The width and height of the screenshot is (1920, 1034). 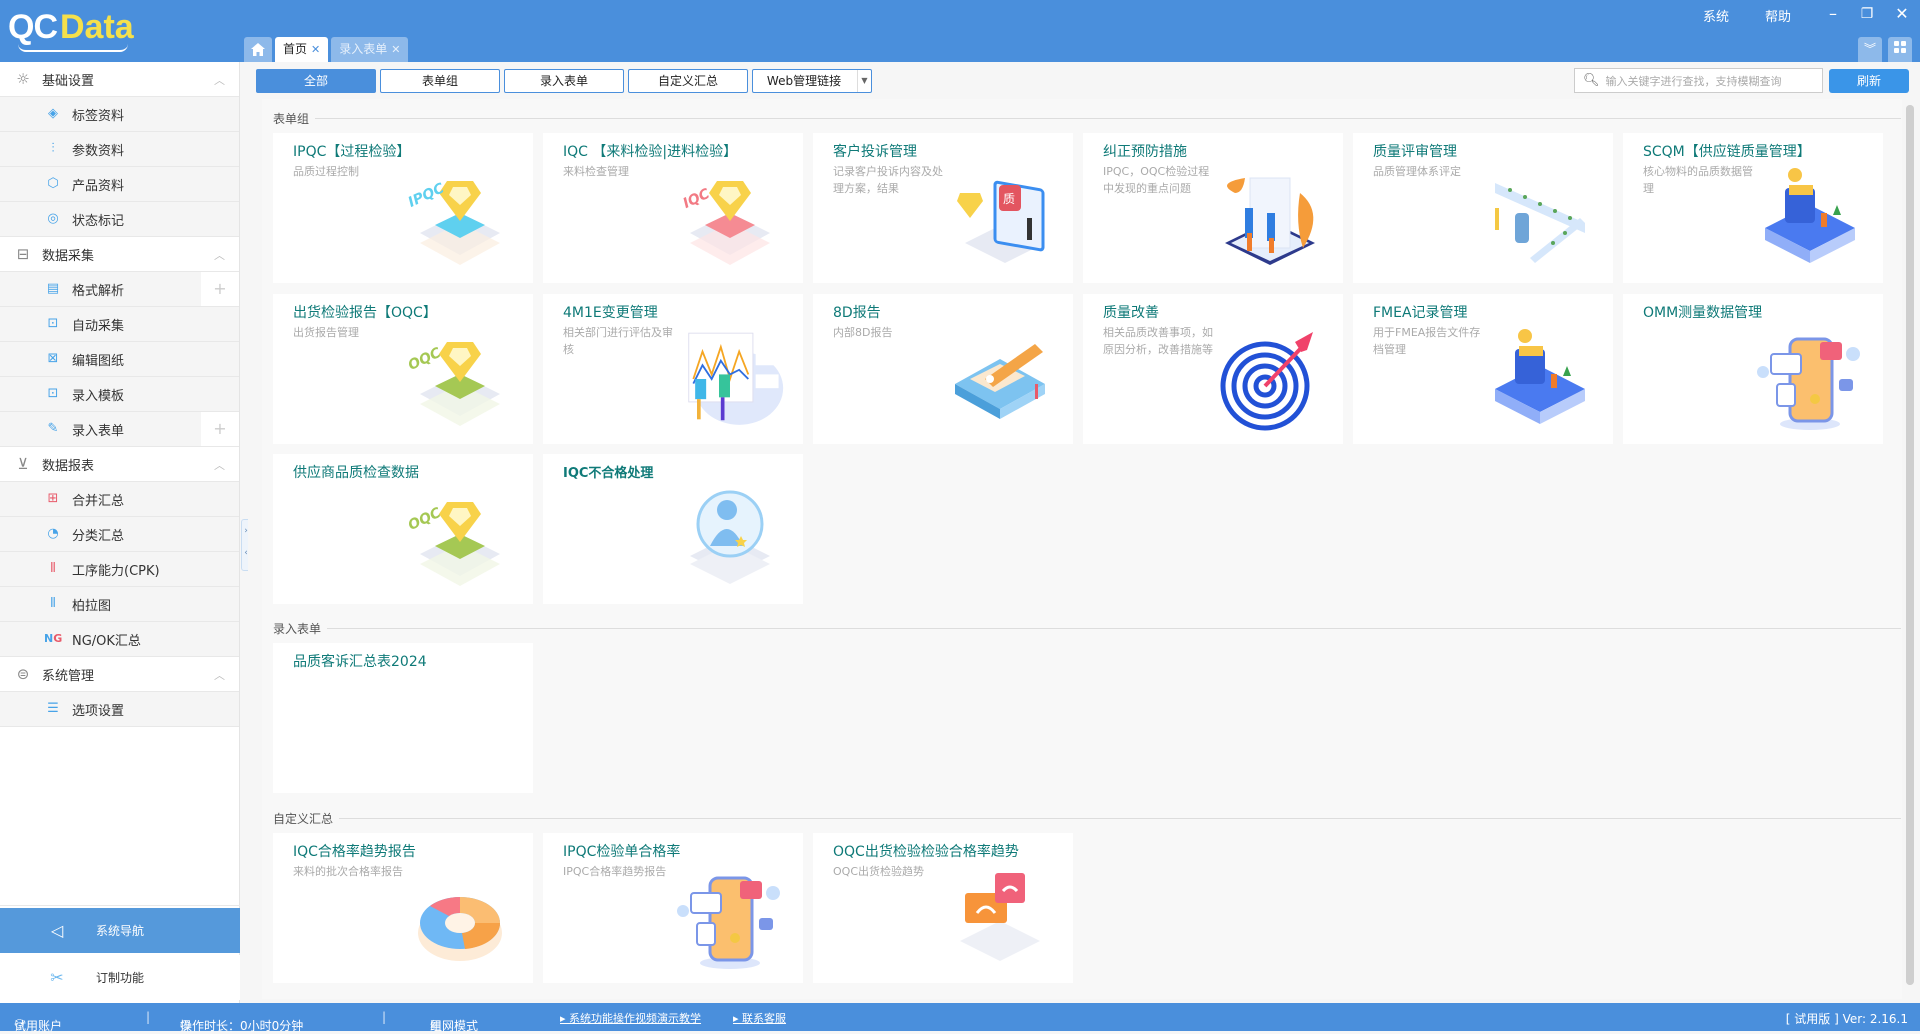 I want to click on sidebar-group-basic-settings: ☼ 基础设置 ︿, so click(x=119, y=79).